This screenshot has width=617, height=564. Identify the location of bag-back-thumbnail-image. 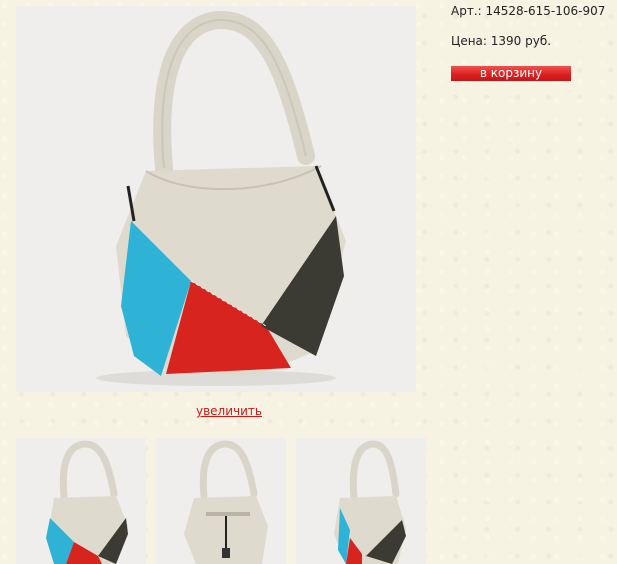
(221, 501).